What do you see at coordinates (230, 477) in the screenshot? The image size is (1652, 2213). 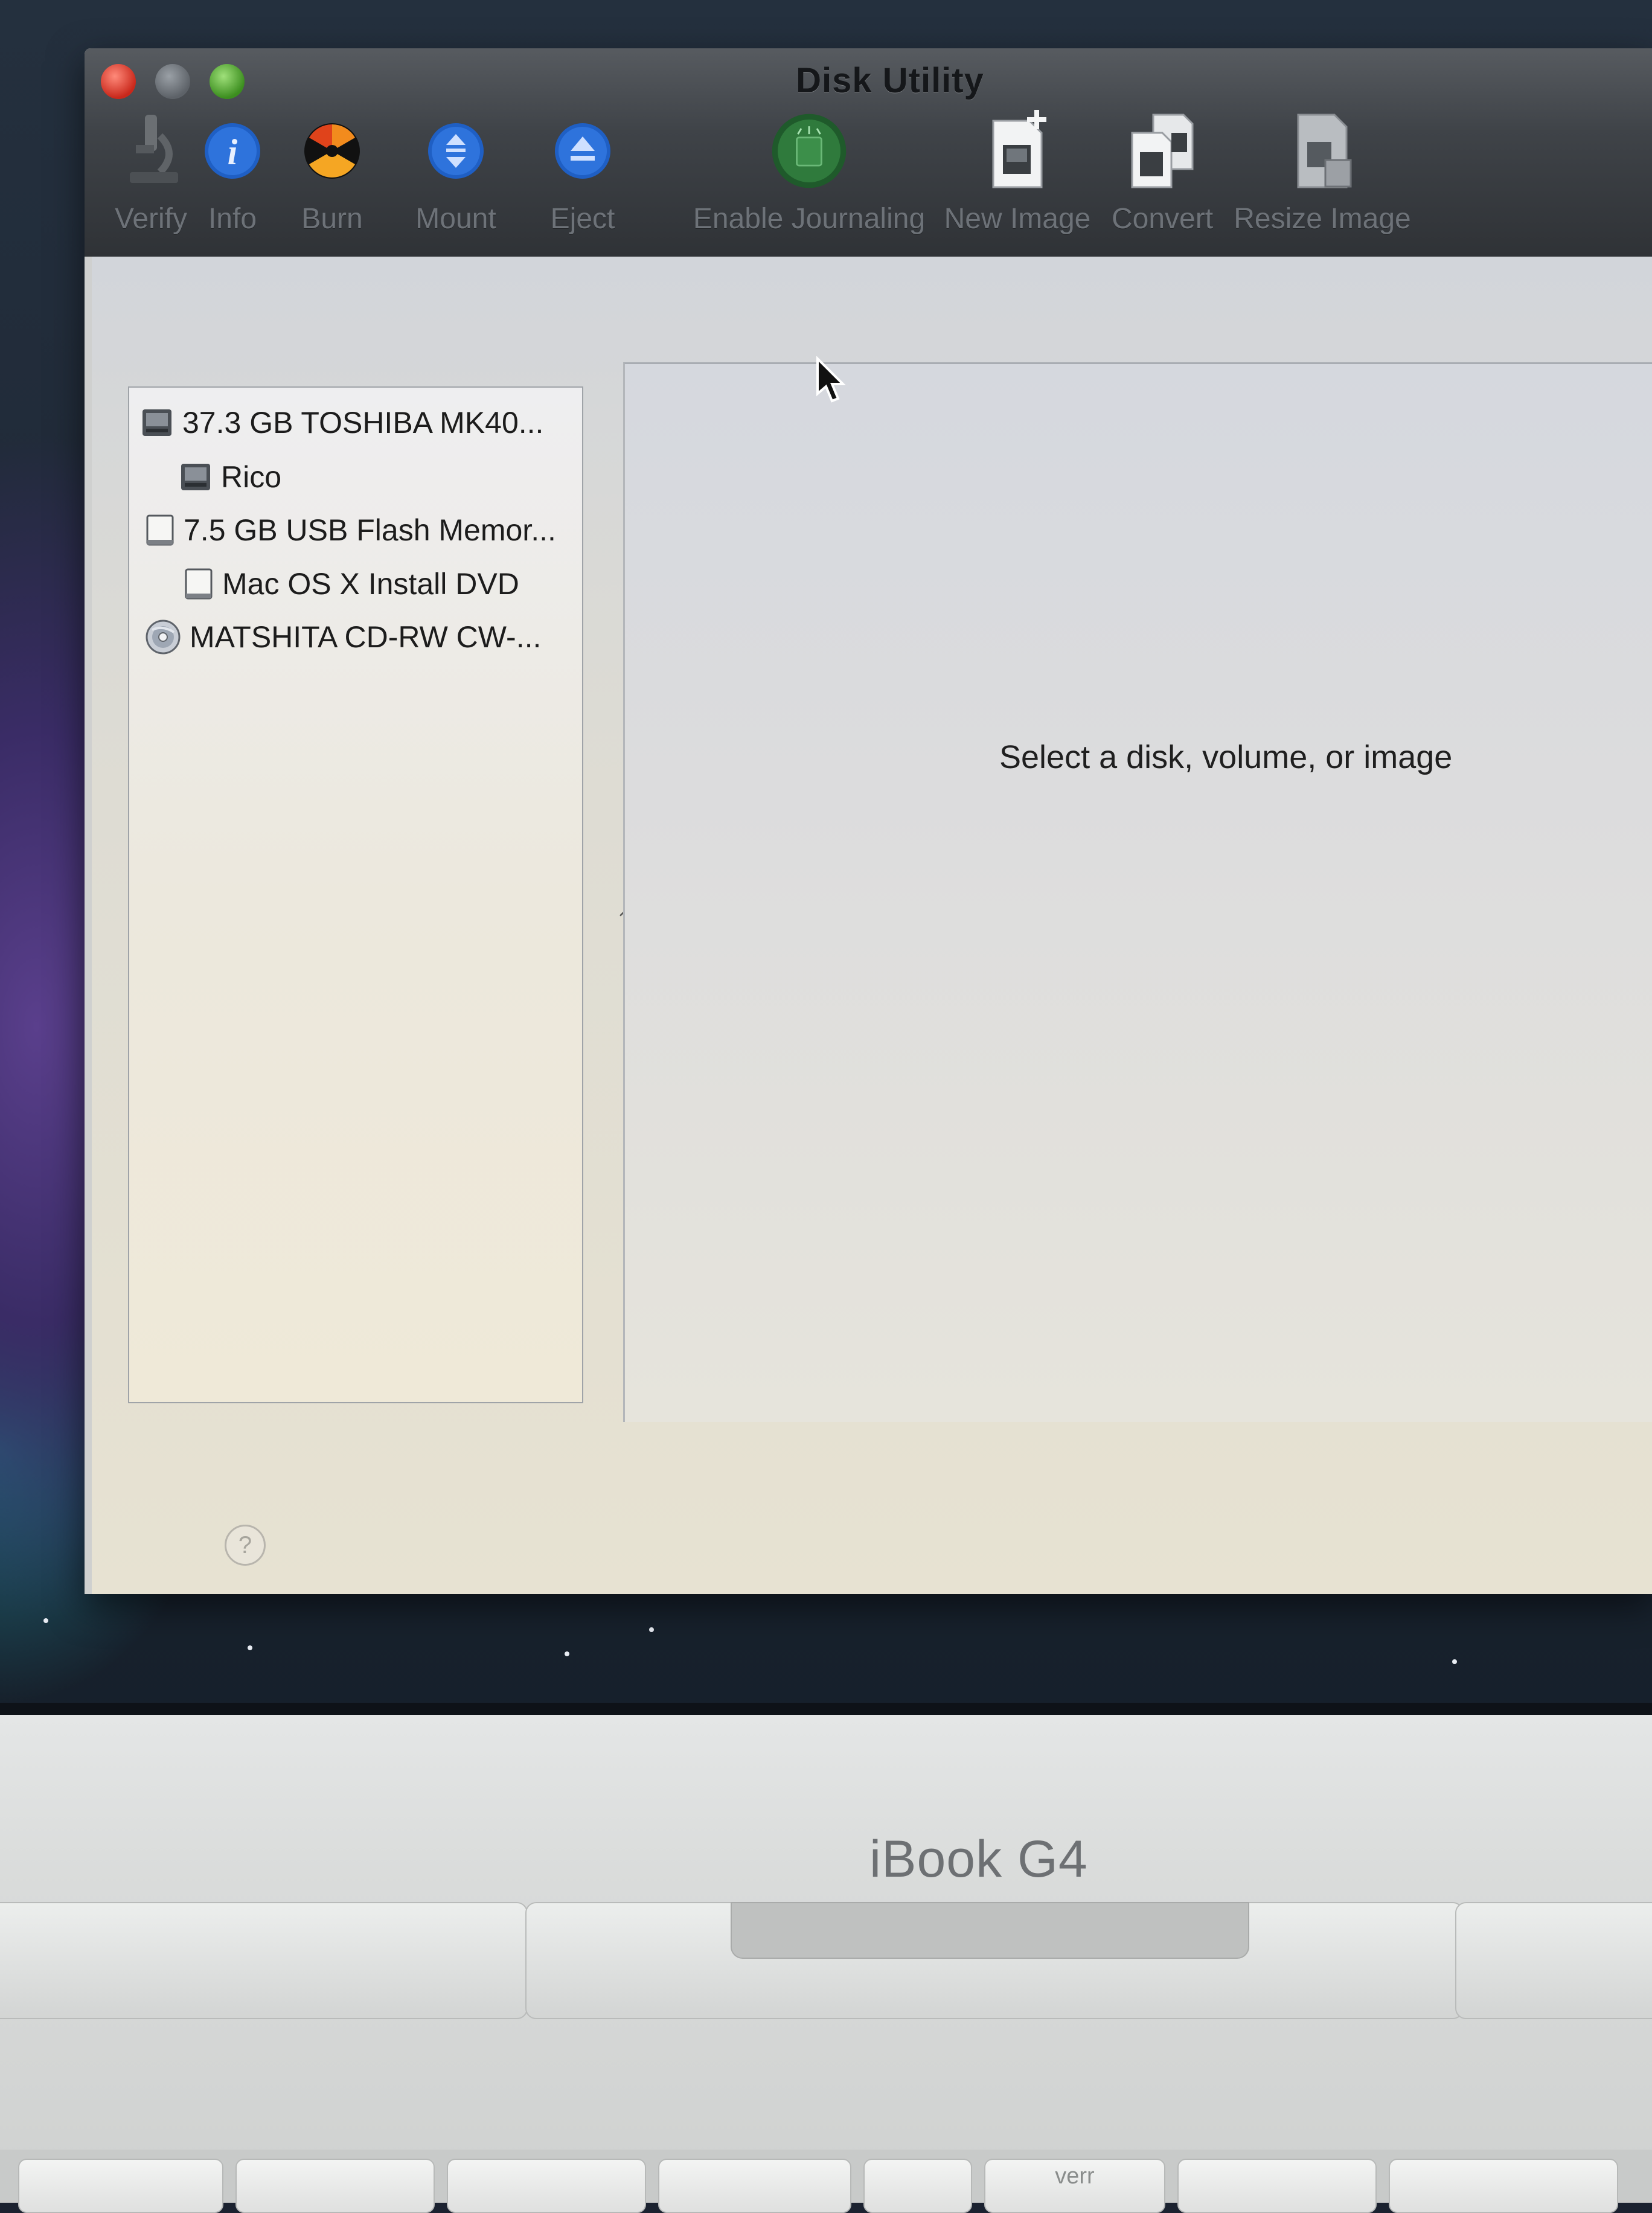 I see `sidebar-item-rico-volume: Rico` at bounding box center [230, 477].